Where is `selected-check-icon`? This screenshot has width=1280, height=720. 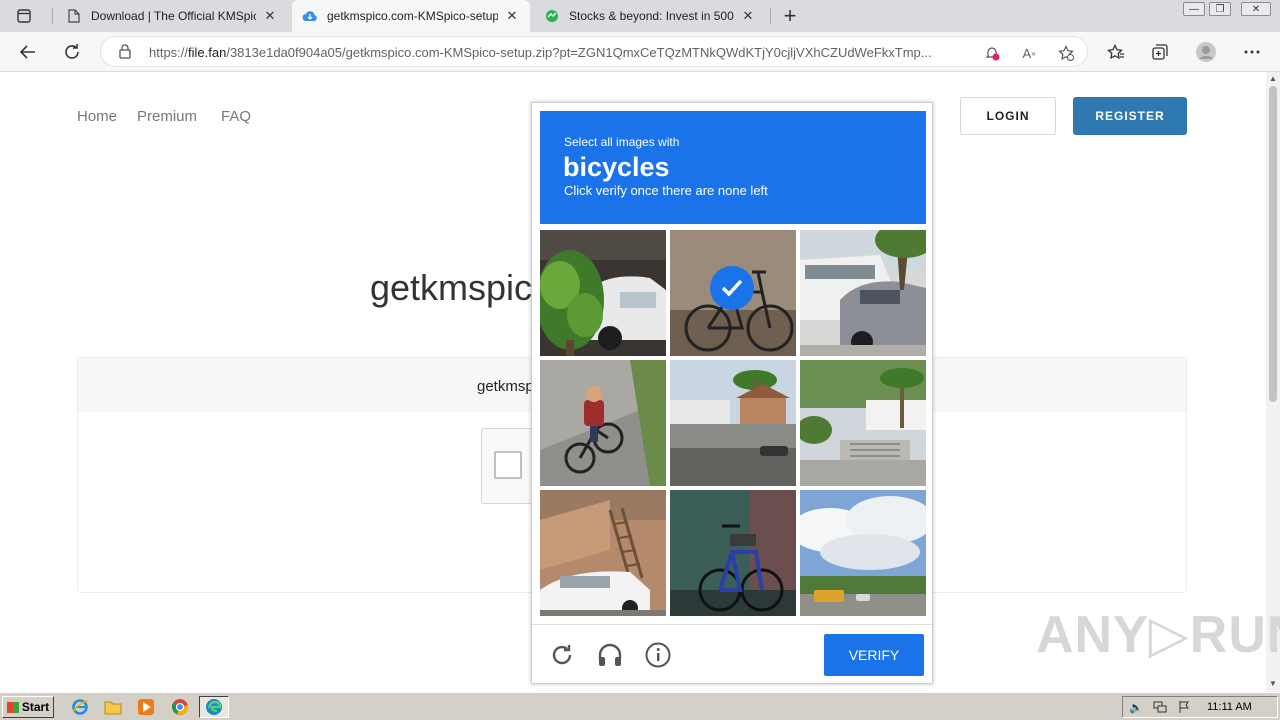
selected-check-icon is located at coordinates (732, 288).